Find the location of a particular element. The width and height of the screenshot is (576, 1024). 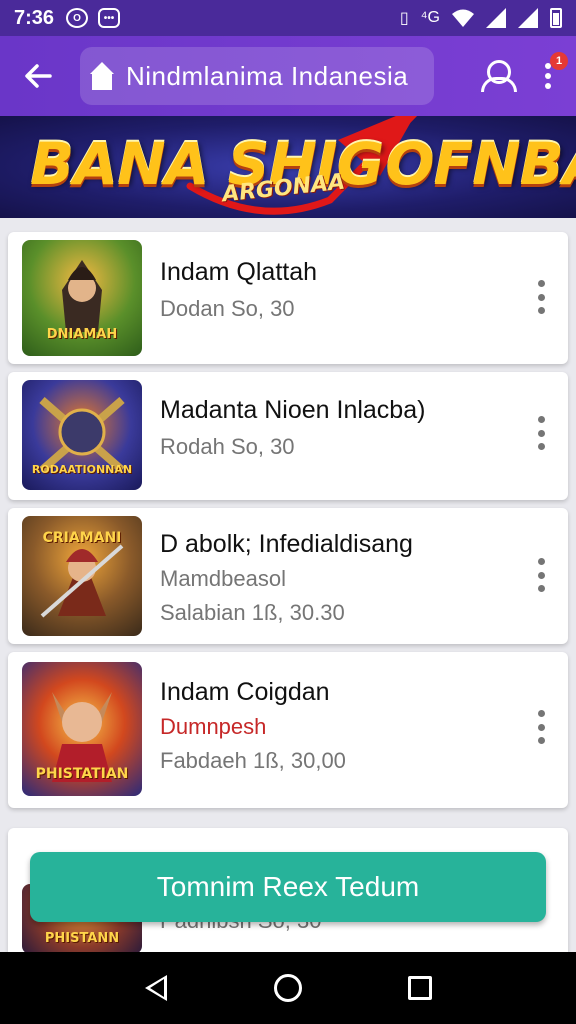

search-field: Nindmlanima Indanesia is located at coordinates (257, 76).